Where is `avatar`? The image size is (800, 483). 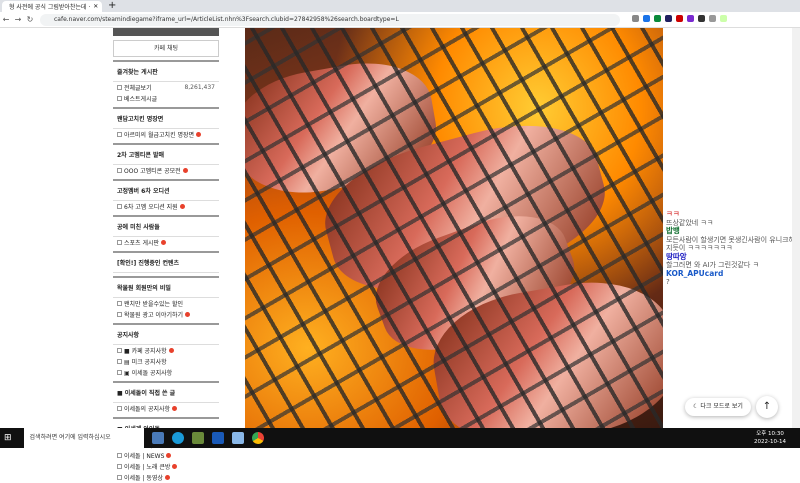 avatar is located at coordinates (723, 18).